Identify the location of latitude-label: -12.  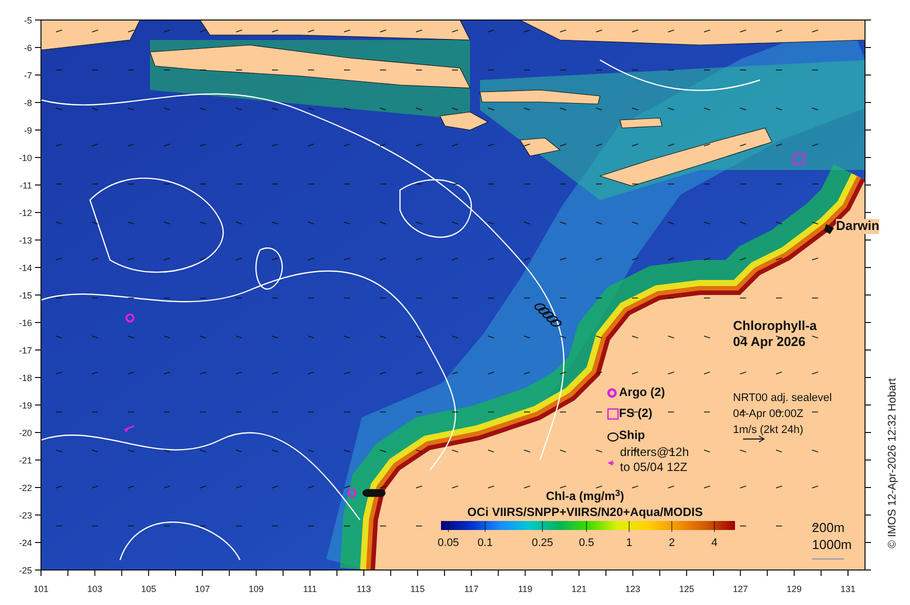
(25, 213).